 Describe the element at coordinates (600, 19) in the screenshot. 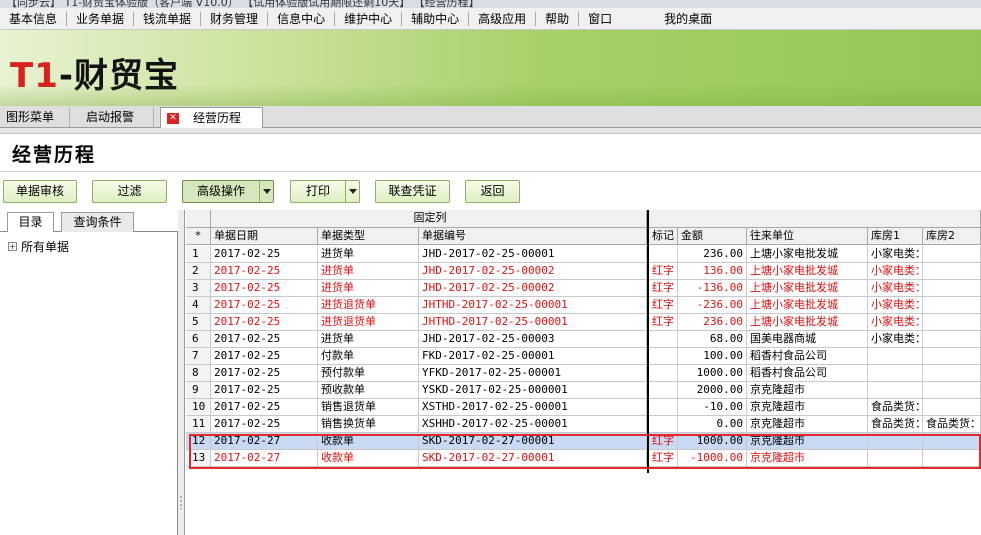

I see `menu-window: 窗口` at that location.